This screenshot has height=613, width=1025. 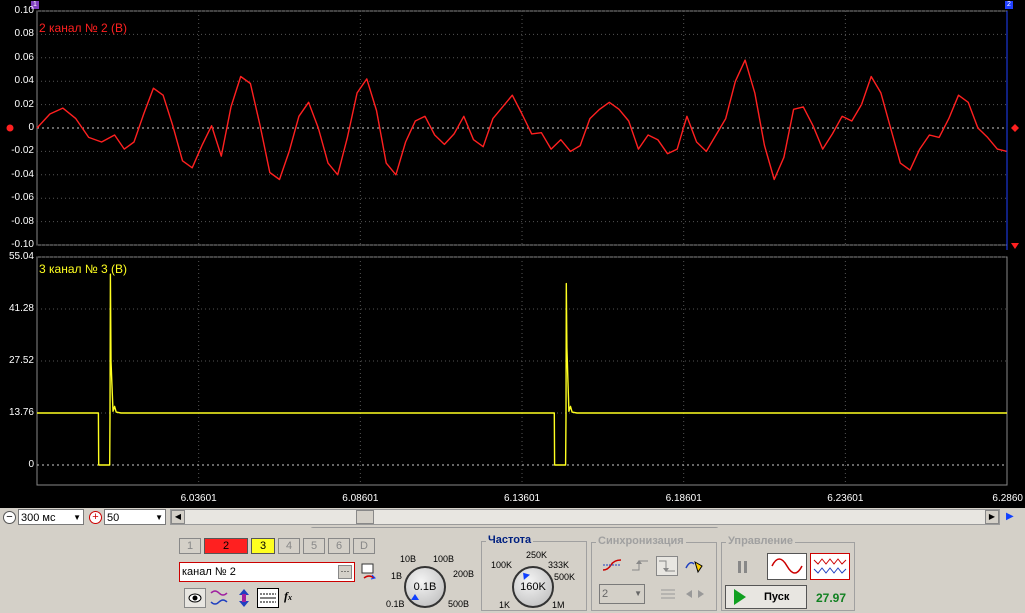 What do you see at coordinates (83, 269) in the screenshot?
I see `channel-3-label: 3 канал № 3 (В)` at bounding box center [83, 269].